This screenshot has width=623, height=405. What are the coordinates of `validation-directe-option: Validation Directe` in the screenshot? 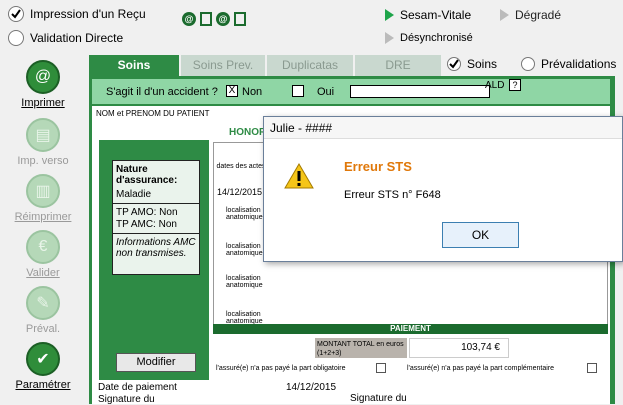 It's located at (65, 38).